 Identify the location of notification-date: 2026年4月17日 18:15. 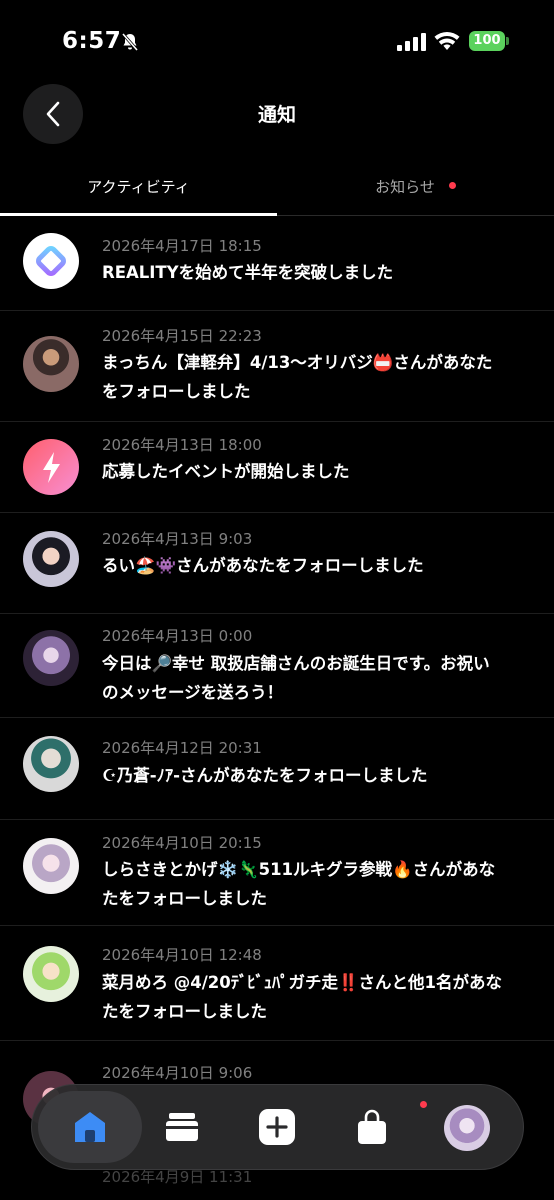
(182, 246).